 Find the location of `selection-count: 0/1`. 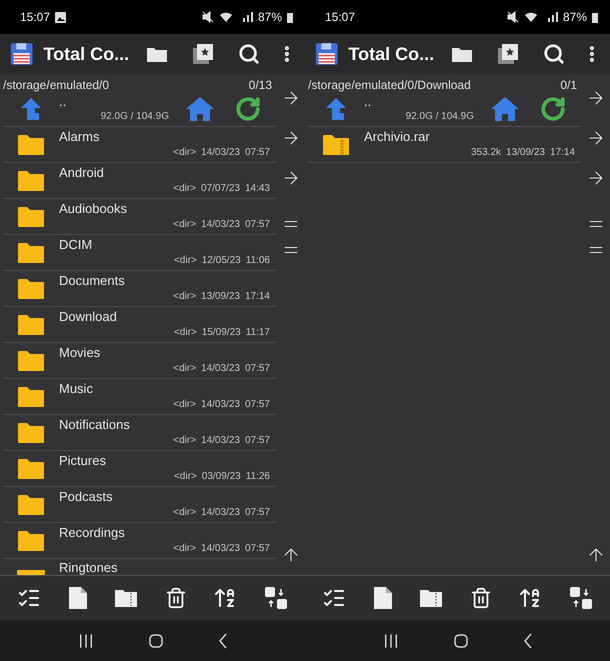

selection-count: 0/1 is located at coordinates (568, 85).